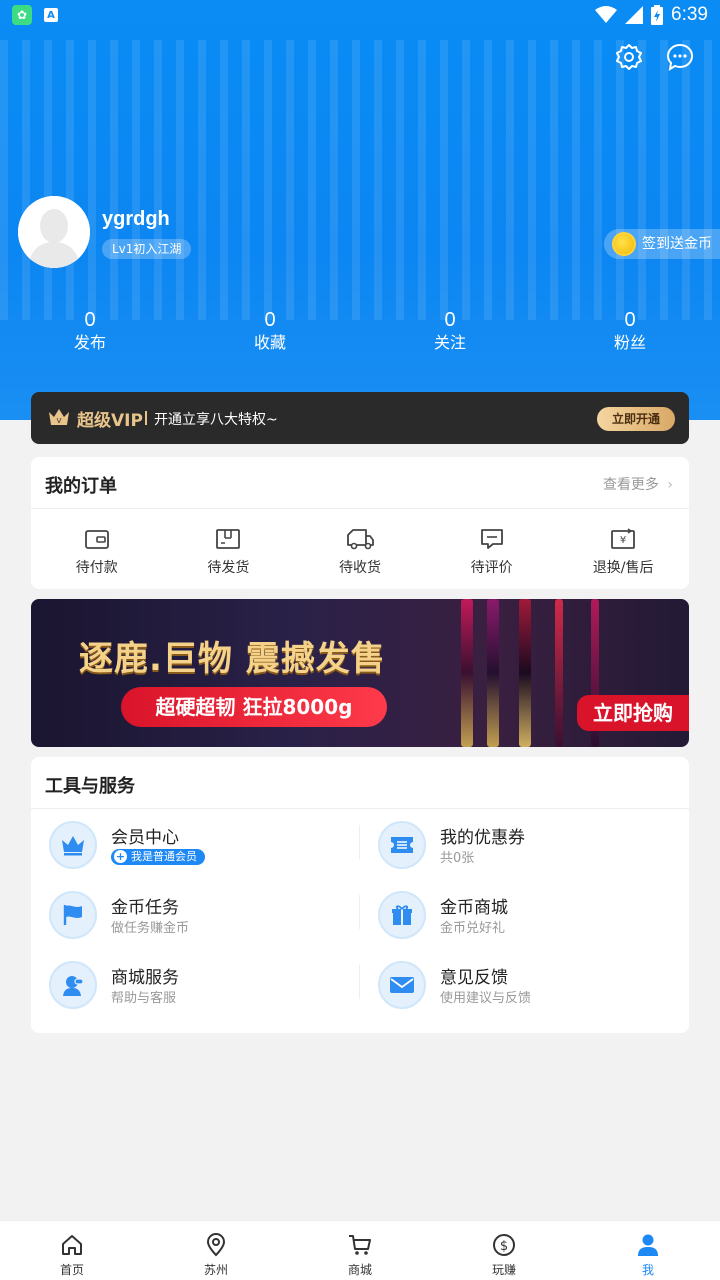 Image resolution: width=720 pixels, height=1280 pixels. I want to click on tool-name: 金币商城, so click(474, 908).